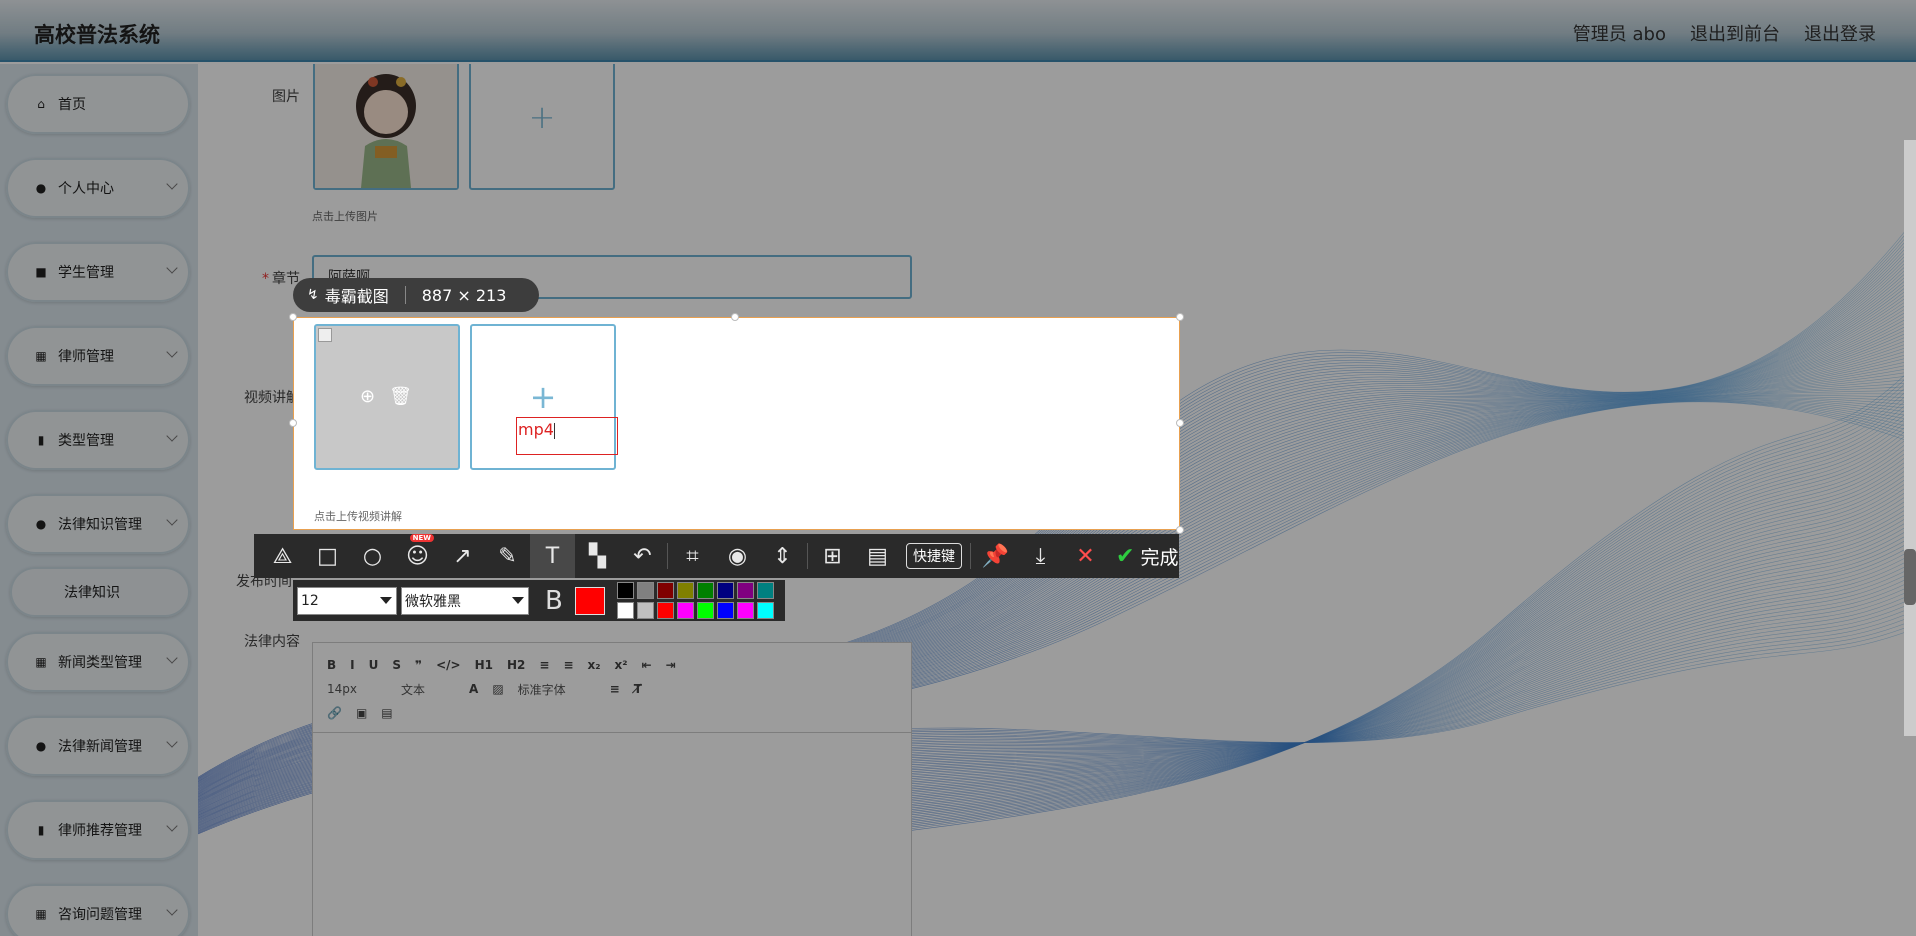 The height and width of the screenshot is (936, 1916). What do you see at coordinates (98, 440) in the screenshot?
I see `sidebar-item-types: ▮ 类型管理` at bounding box center [98, 440].